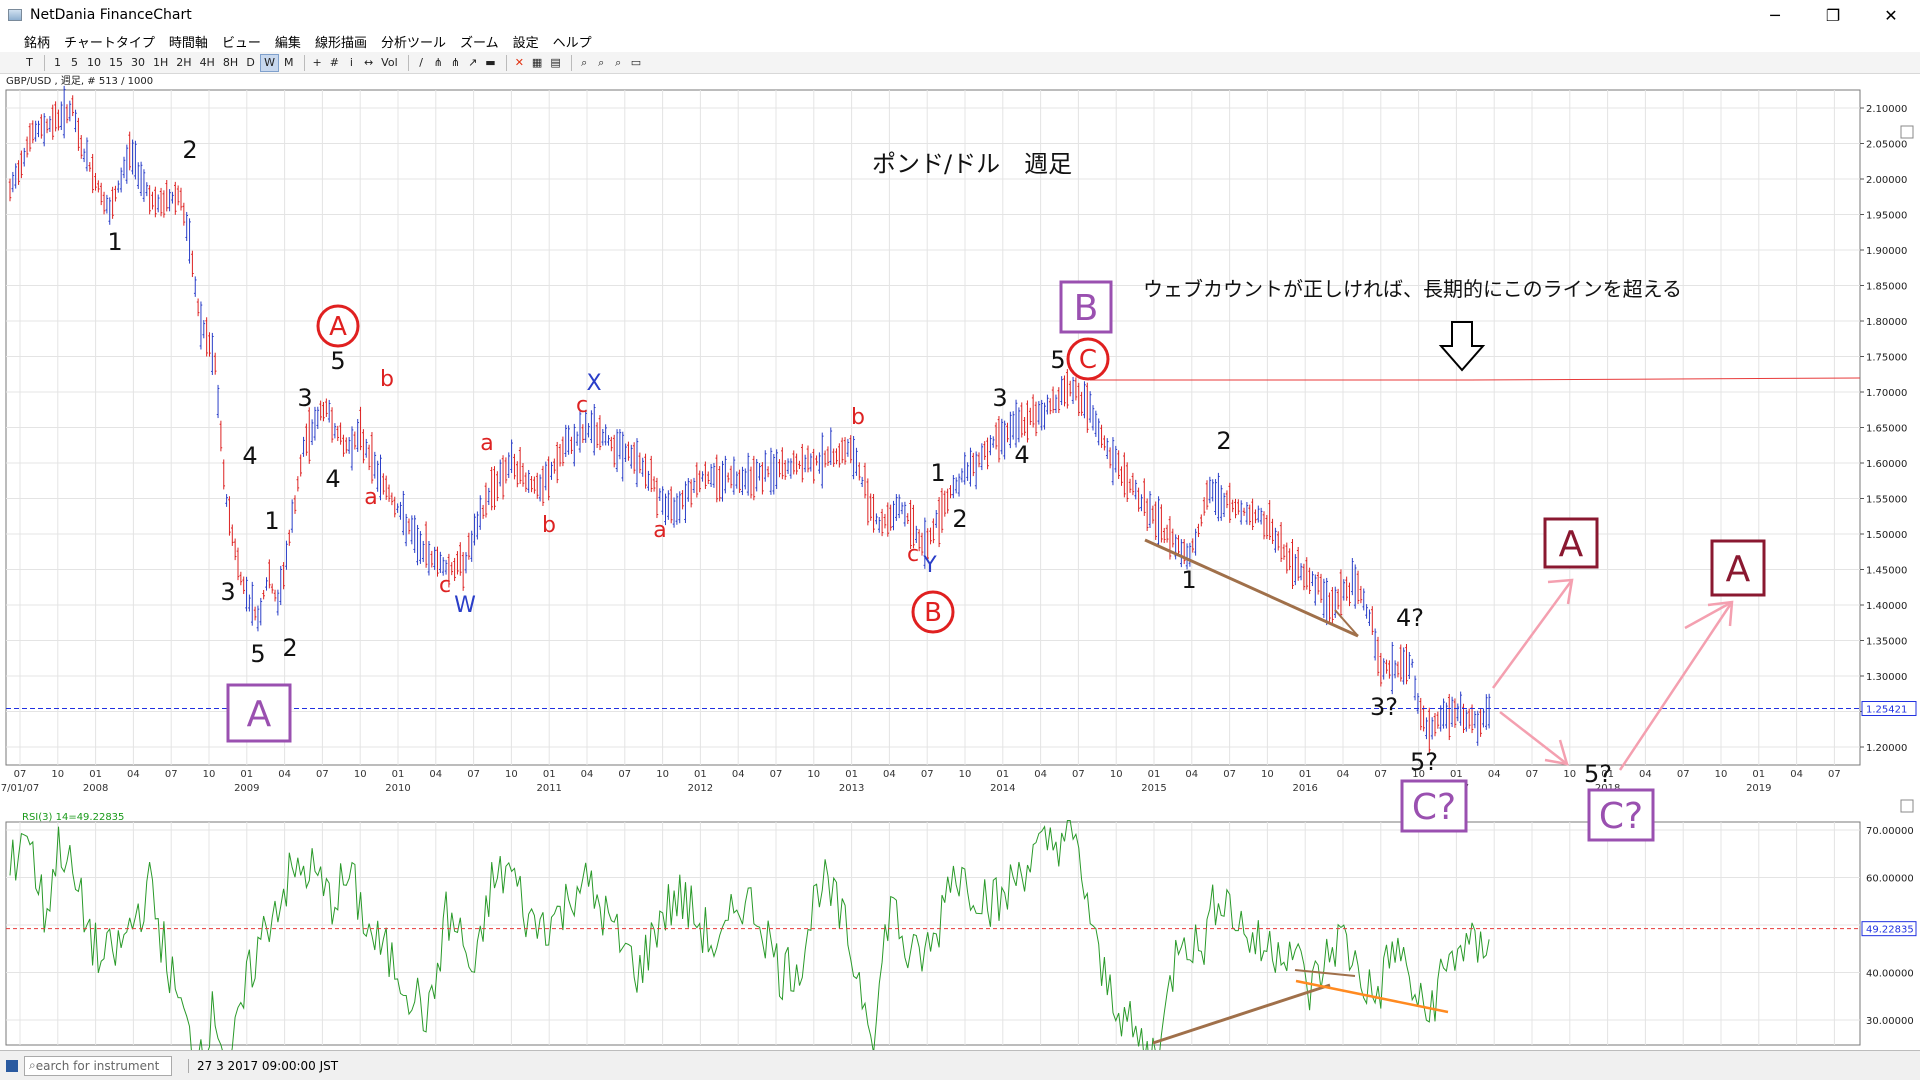  What do you see at coordinates (109, 41) in the screenshot?
I see `menu-item-1: チャートタイプ` at bounding box center [109, 41].